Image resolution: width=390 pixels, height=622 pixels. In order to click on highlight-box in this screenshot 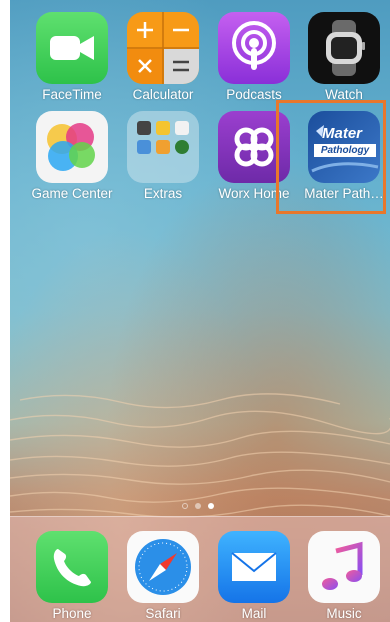, I will do `click(331, 157)`.